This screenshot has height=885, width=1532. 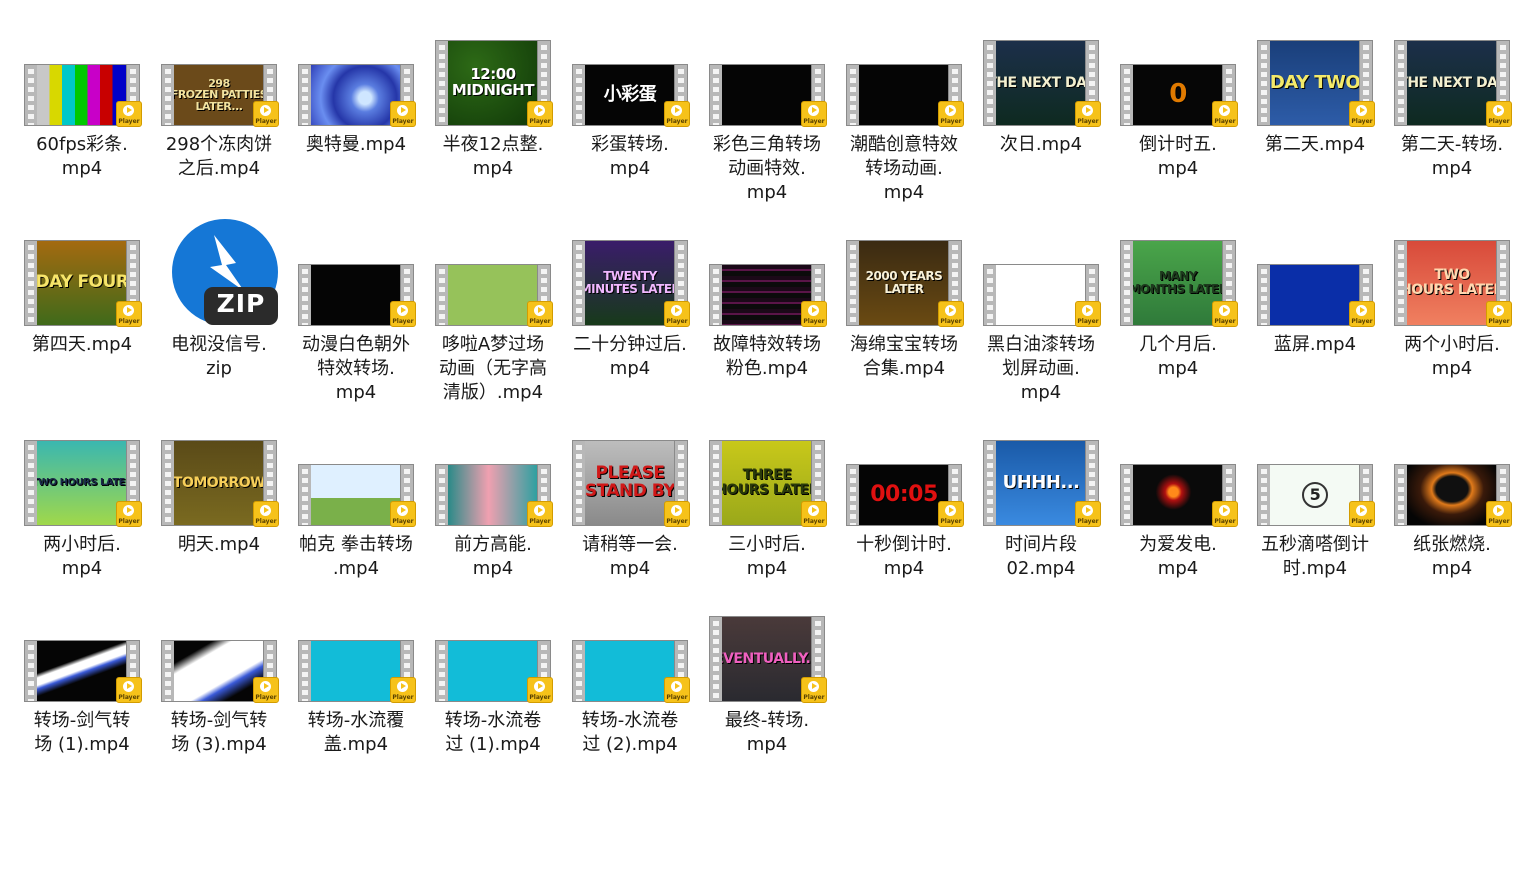 I want to click on film-frame: 小彩蛋 Player, so click(x=631, y=95).